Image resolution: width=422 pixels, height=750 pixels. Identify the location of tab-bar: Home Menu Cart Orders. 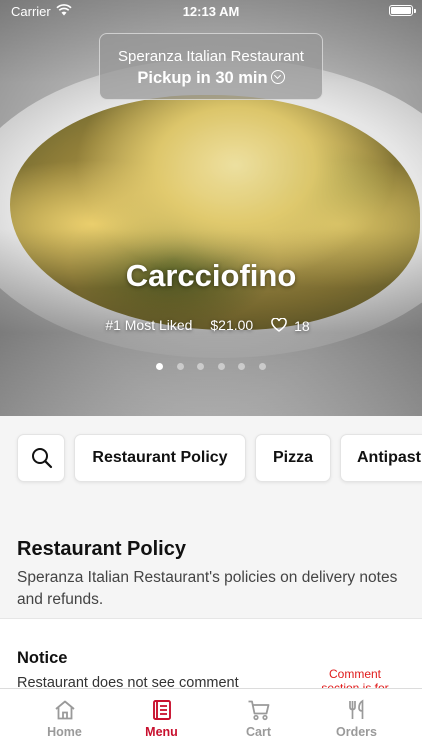
(211, 719).